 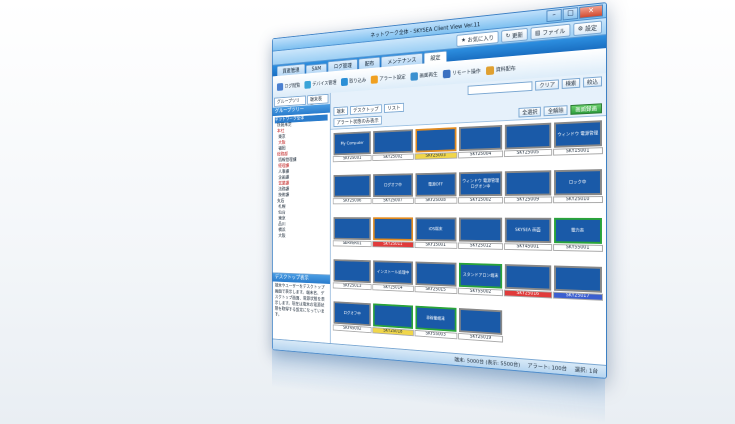 What do you see at coordinates (357, 121) in the screenshot?
I see `alert-only-select: アラート状態のみ表示` at bounding box center [357, 121].